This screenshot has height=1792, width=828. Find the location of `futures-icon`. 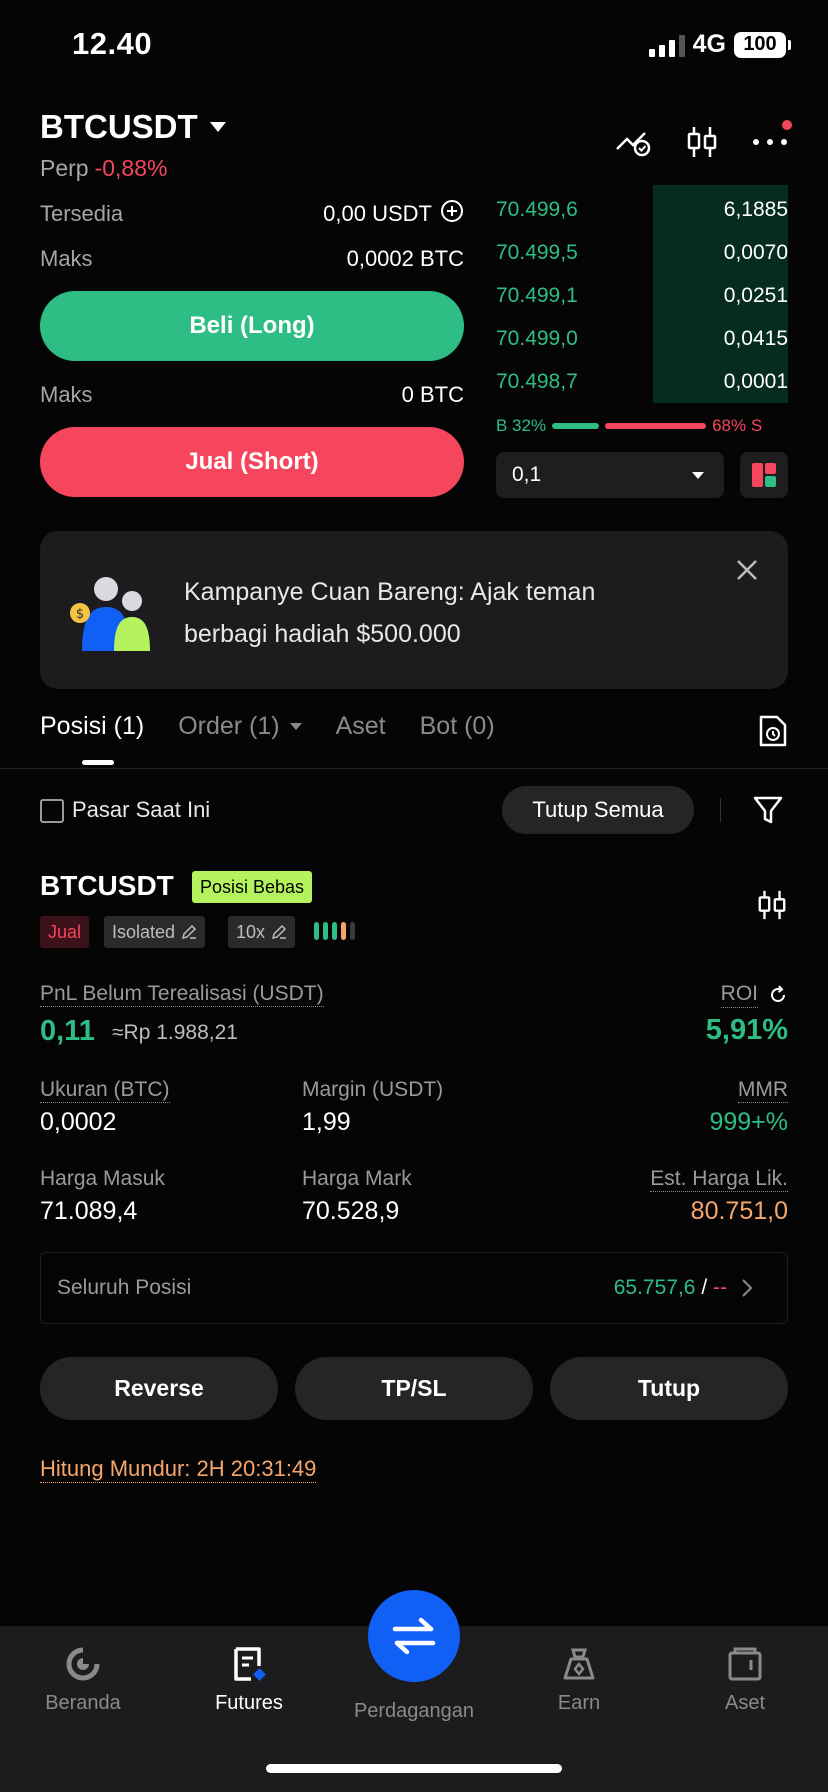

futures-icon is located at coordinates (250, 1664).